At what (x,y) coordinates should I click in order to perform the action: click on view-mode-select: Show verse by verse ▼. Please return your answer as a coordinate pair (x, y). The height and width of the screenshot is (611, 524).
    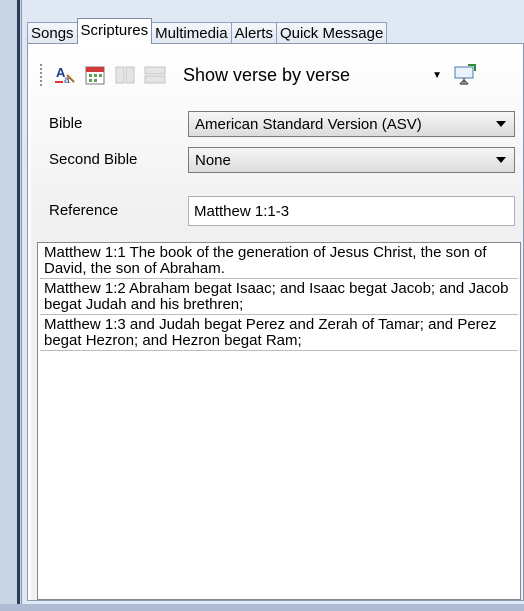
    Looking at the image, I should click on (313, 75).